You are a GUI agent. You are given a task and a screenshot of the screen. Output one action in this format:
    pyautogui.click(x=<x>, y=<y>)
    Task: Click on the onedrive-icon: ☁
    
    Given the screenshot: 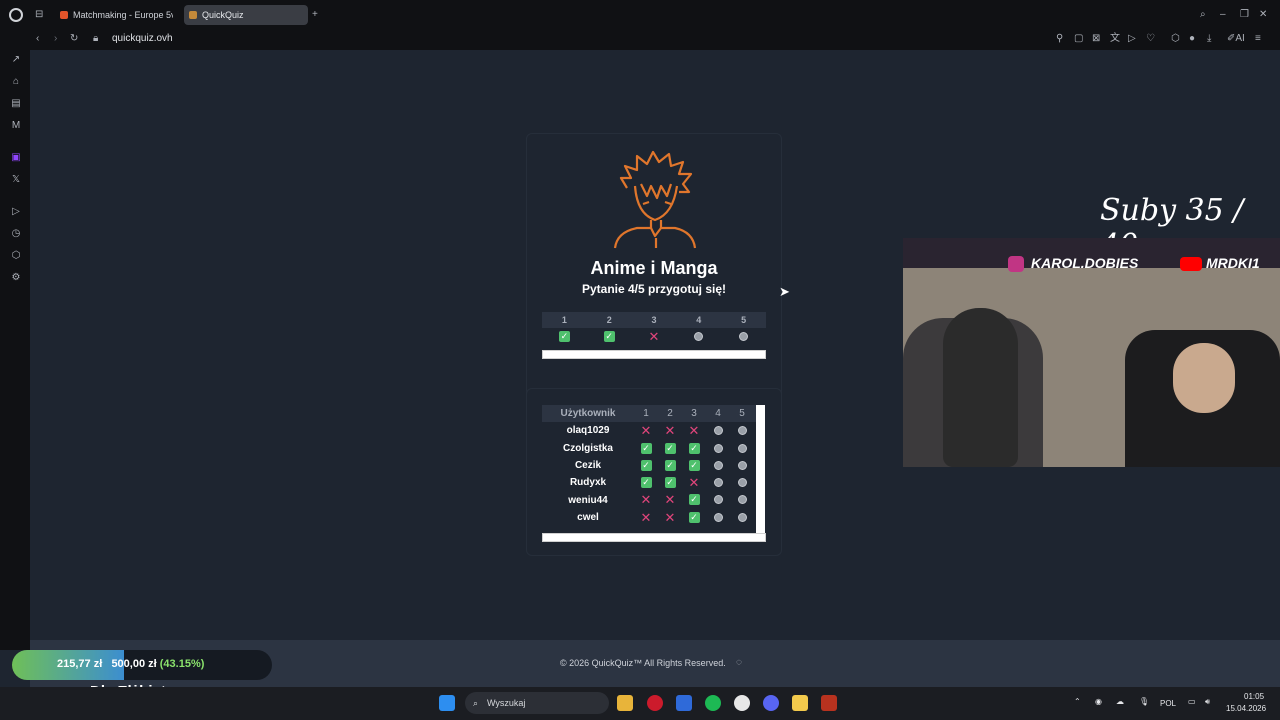 What is the action you would take?
    pyautogui.click(x=1120, y=701)
    